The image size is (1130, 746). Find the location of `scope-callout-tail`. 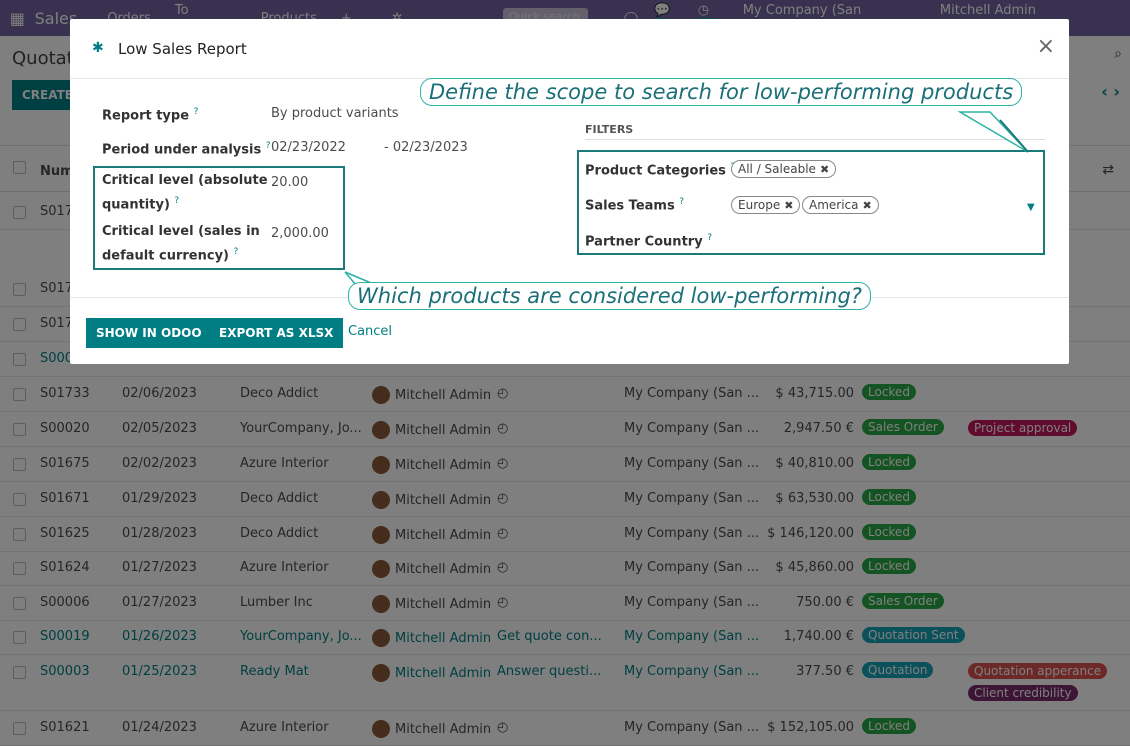

scope-callout-tail is located at coordinates (993, 132).